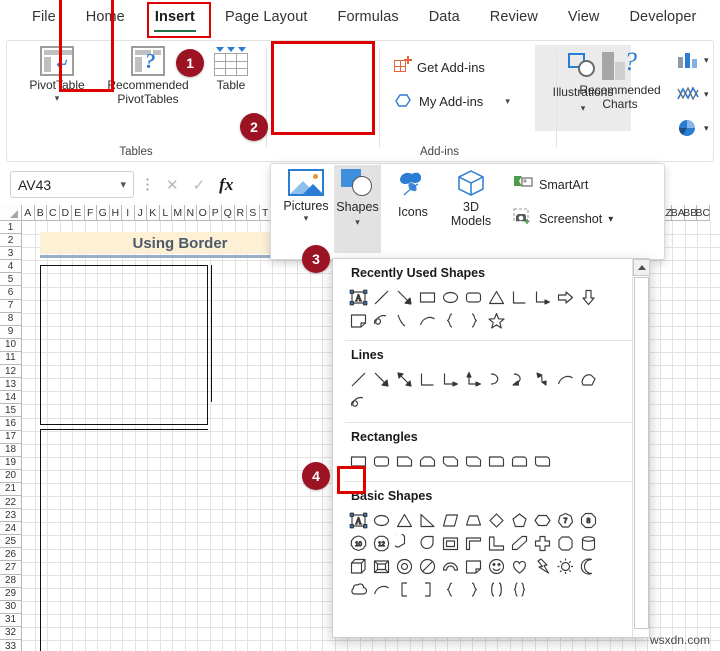  Describe the element at coordinates (199, 185) in the screenshot. I see `enter-formula-icon: ✓` at that location.